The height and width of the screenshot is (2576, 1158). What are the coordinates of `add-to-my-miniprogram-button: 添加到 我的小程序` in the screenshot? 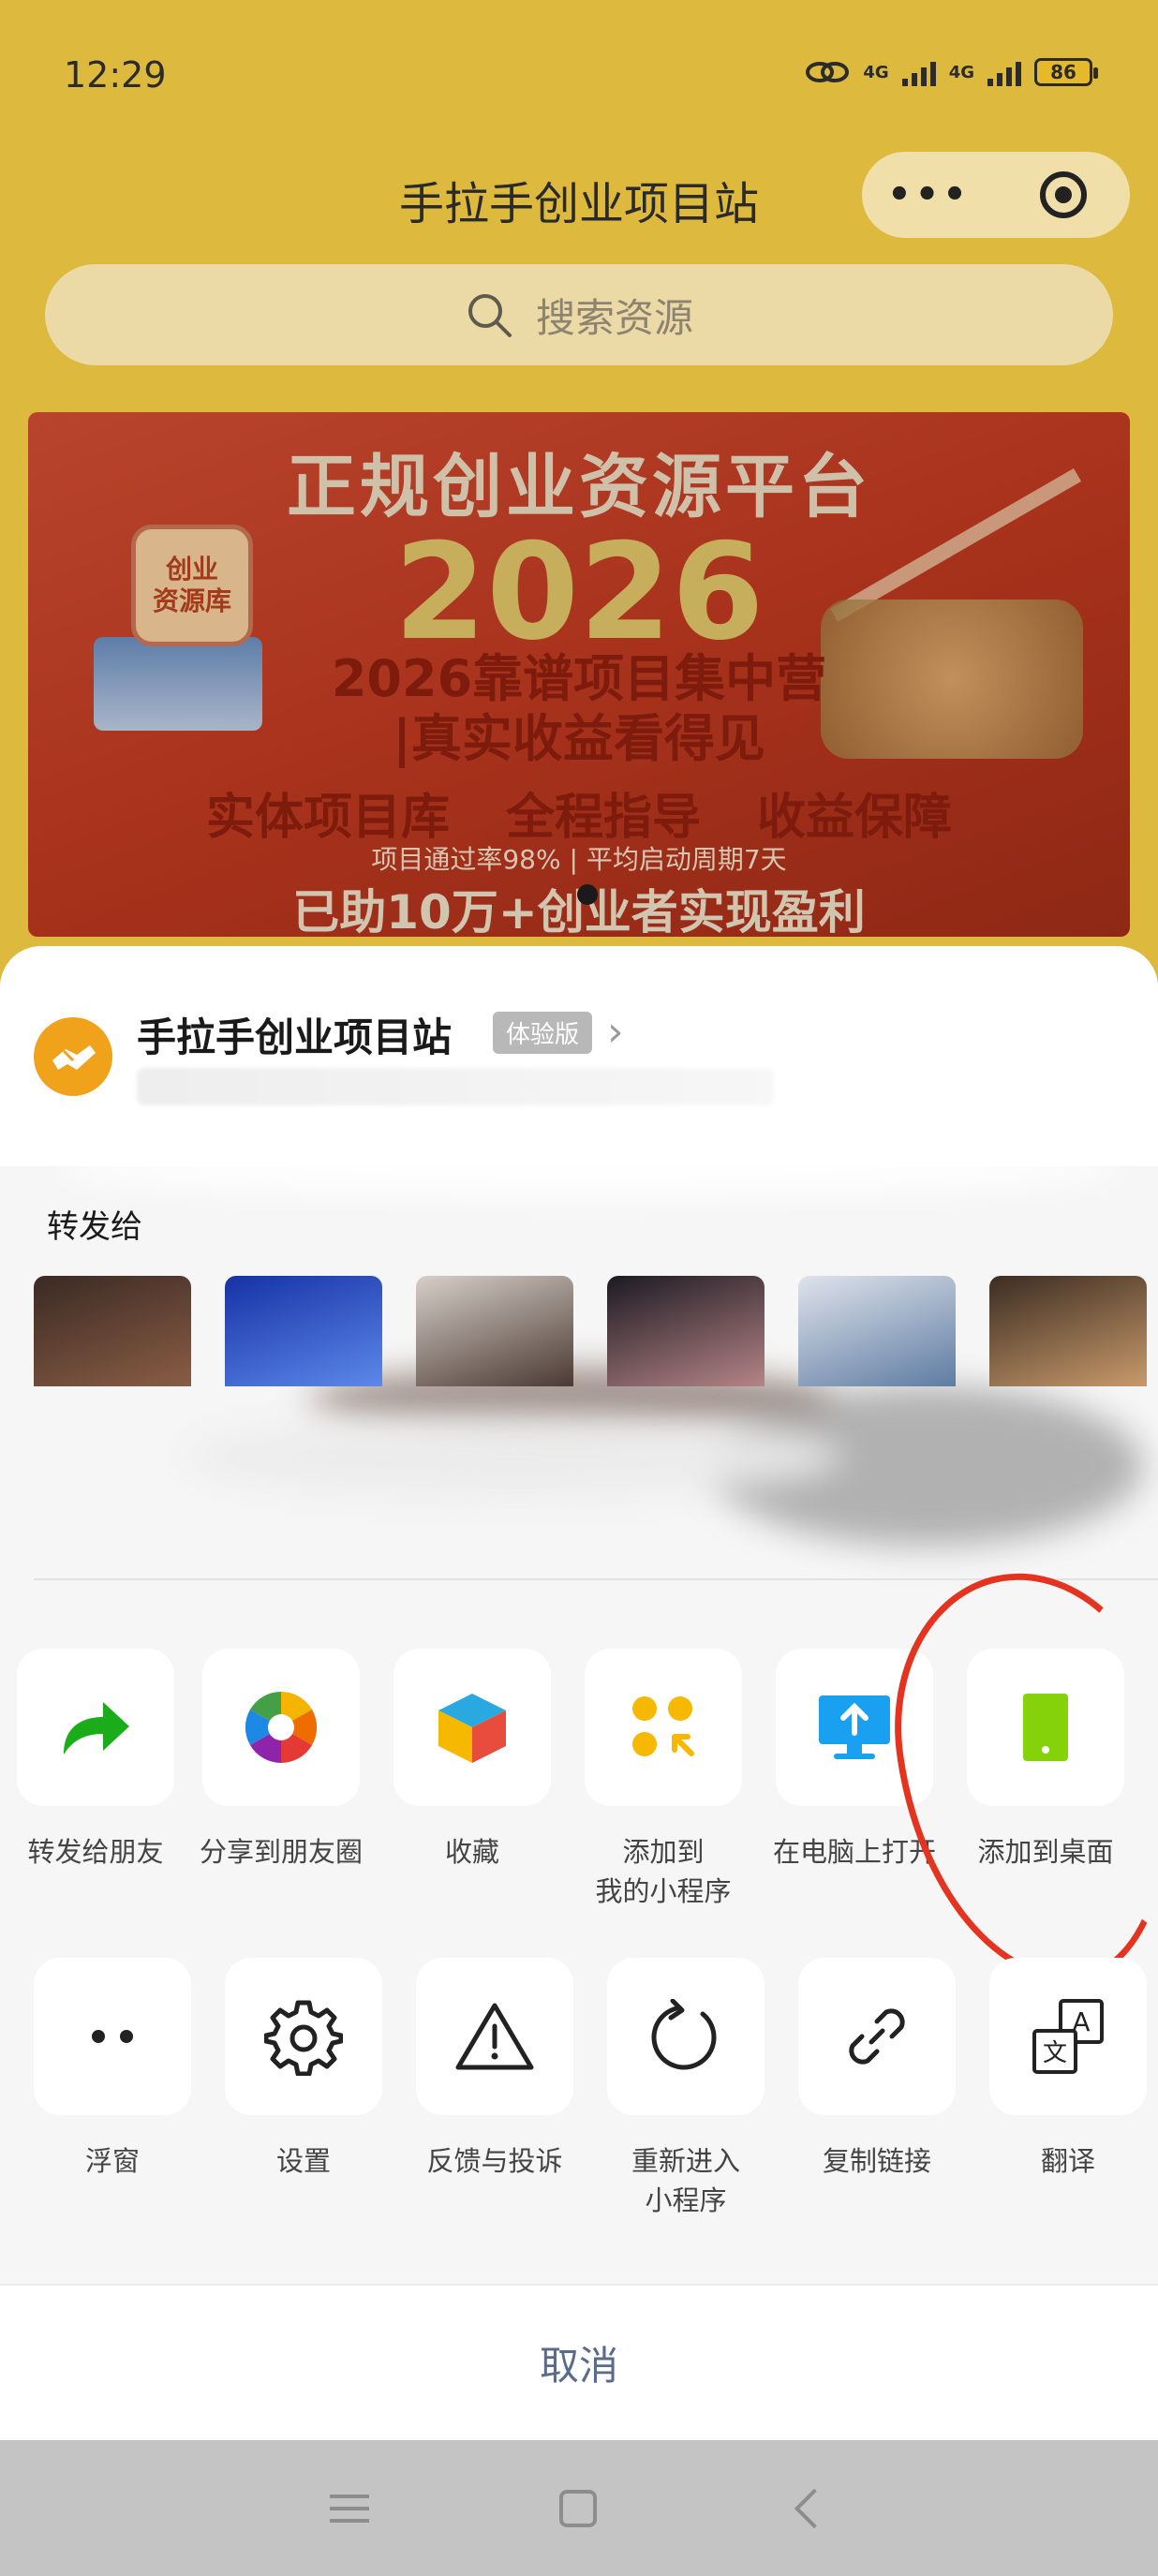 It's located at (663, 1780).